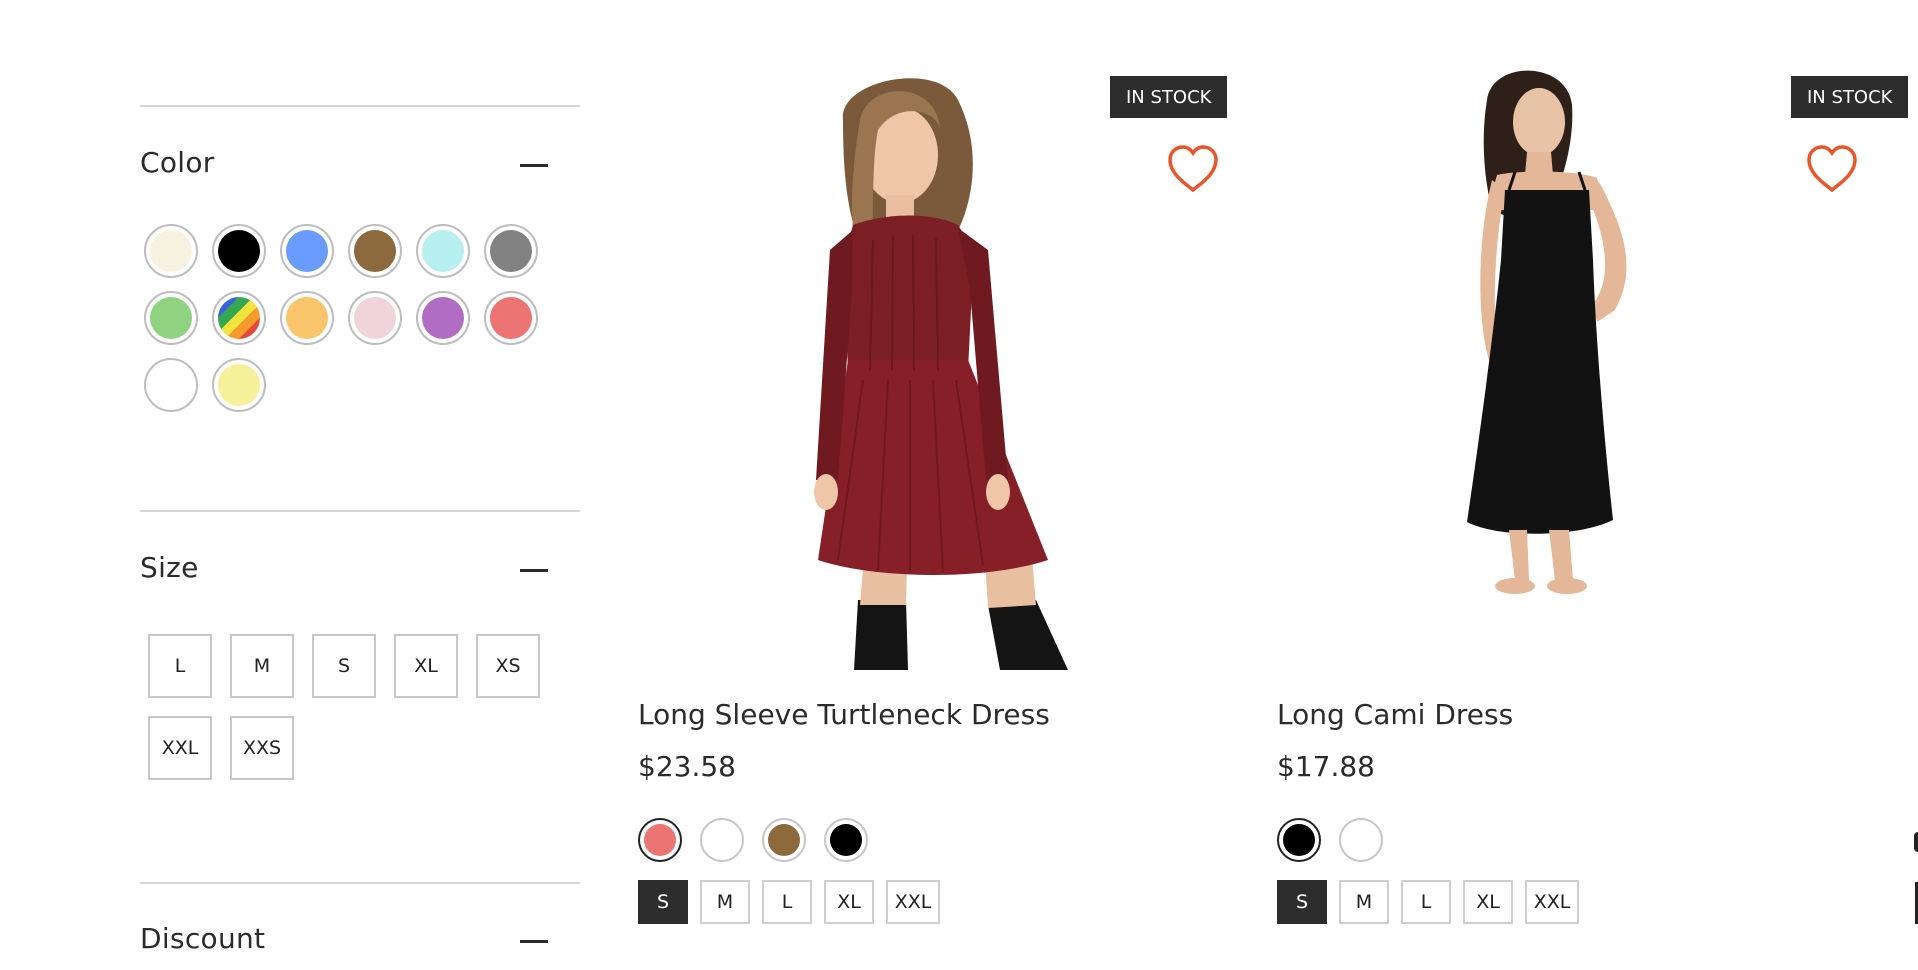 Image resolution: width=1918 pixels, height=970 pixels. Describe the element at coordinates (534, 165) in the screenshot. I see `collapse-color-icon` at that location.